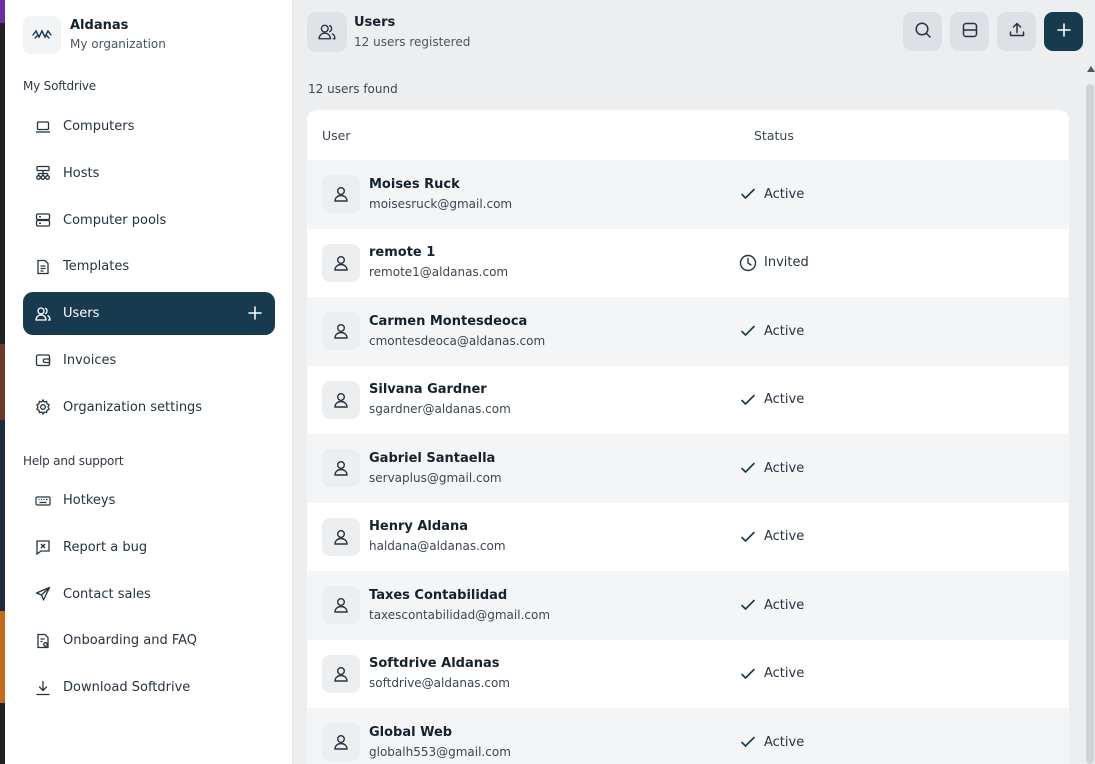 This screenshot has width=1095, height=764. Describe the element at coordinates (688, 736) in the screenshot. I see `table-row: Global Web globalh553@gmail.com Active` at that location.